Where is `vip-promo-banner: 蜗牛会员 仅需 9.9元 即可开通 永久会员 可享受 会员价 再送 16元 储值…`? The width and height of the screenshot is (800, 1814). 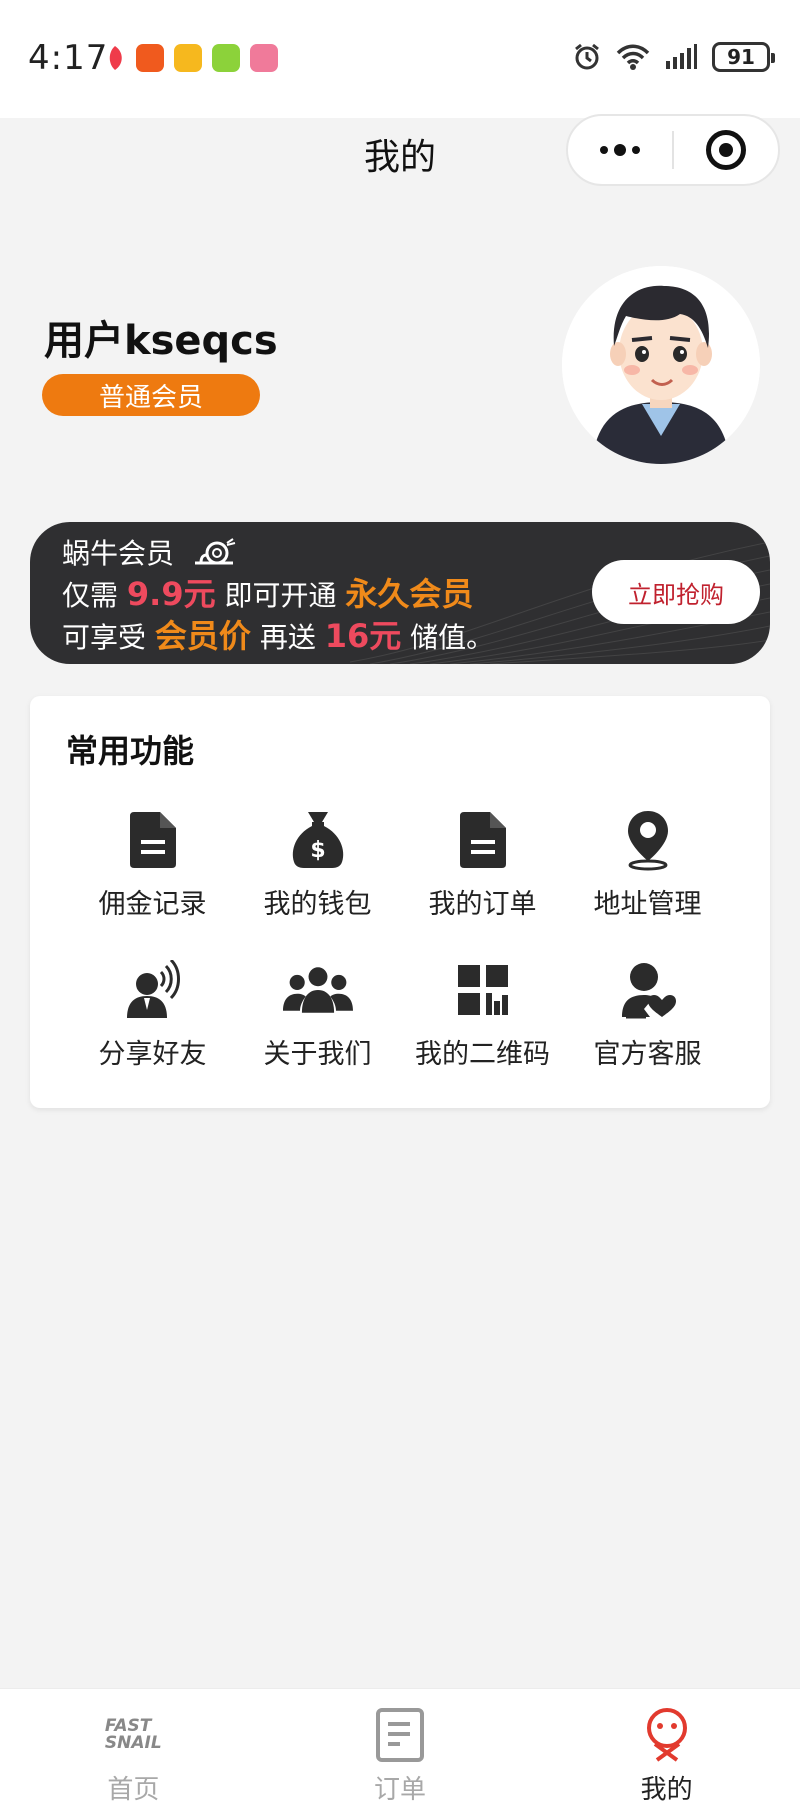 vip-promo-banner: 蜗牛会员 仅需 9.9元 即可开通 永久会员 可享受 会员价 再送 16元 储值… is located at coordinates (400, 593).